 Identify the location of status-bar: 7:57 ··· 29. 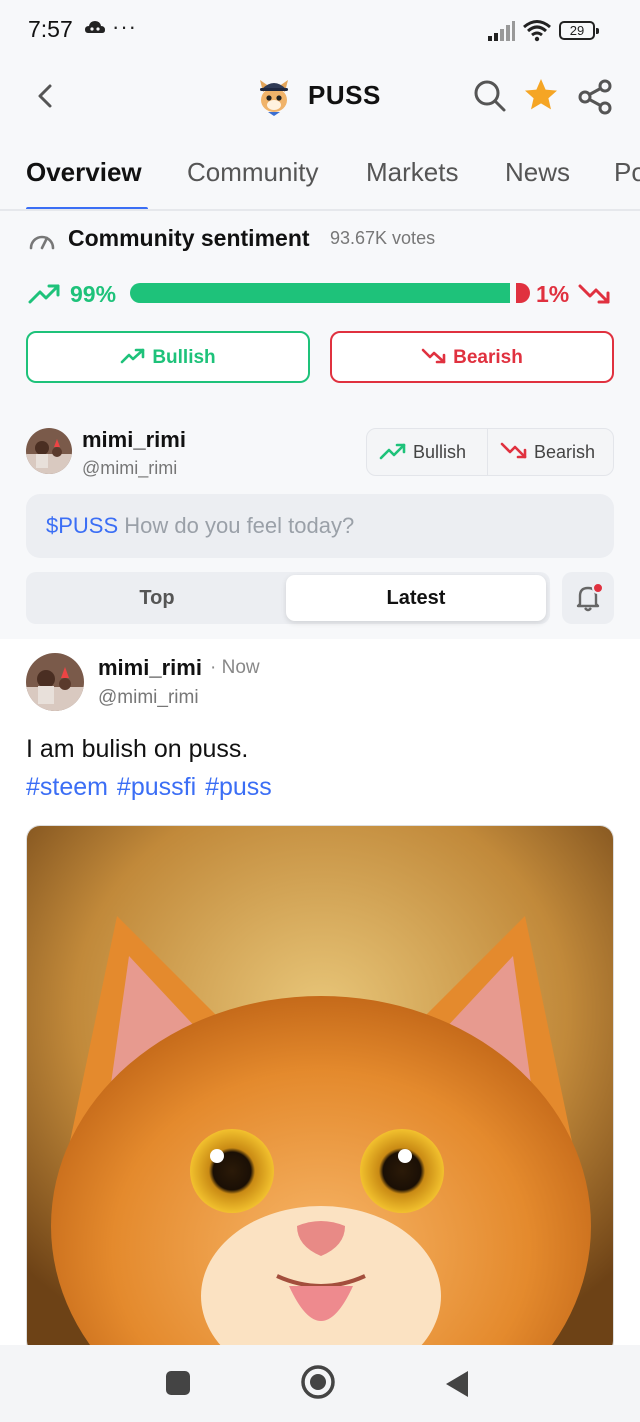
(320, 30).